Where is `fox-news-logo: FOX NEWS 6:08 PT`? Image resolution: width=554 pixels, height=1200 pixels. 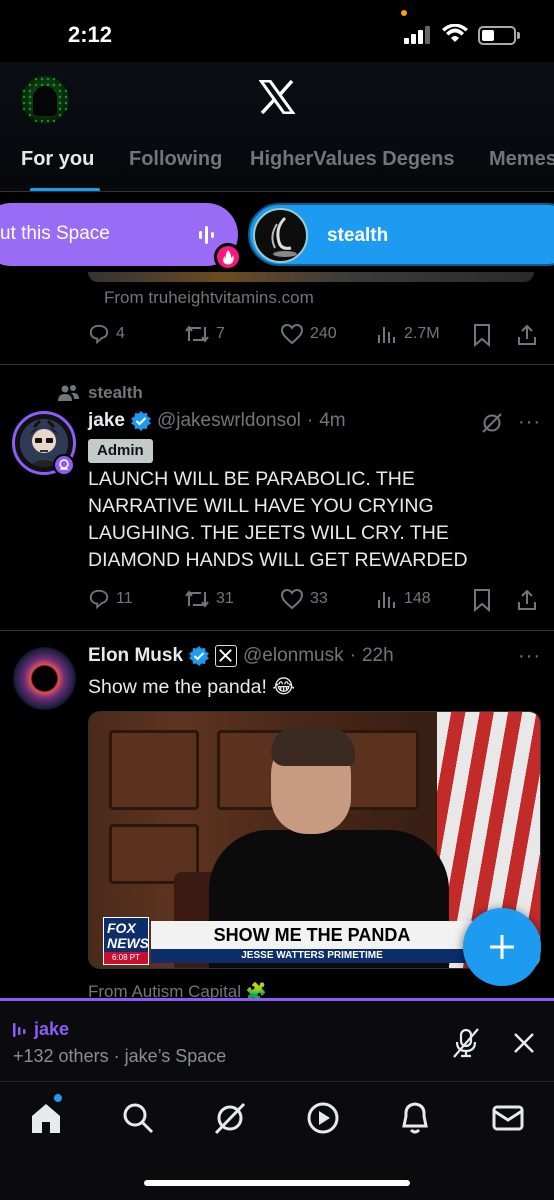
fox-news-logo: FOX NEWS 6:08 PT is located at coordinates (126, 941).